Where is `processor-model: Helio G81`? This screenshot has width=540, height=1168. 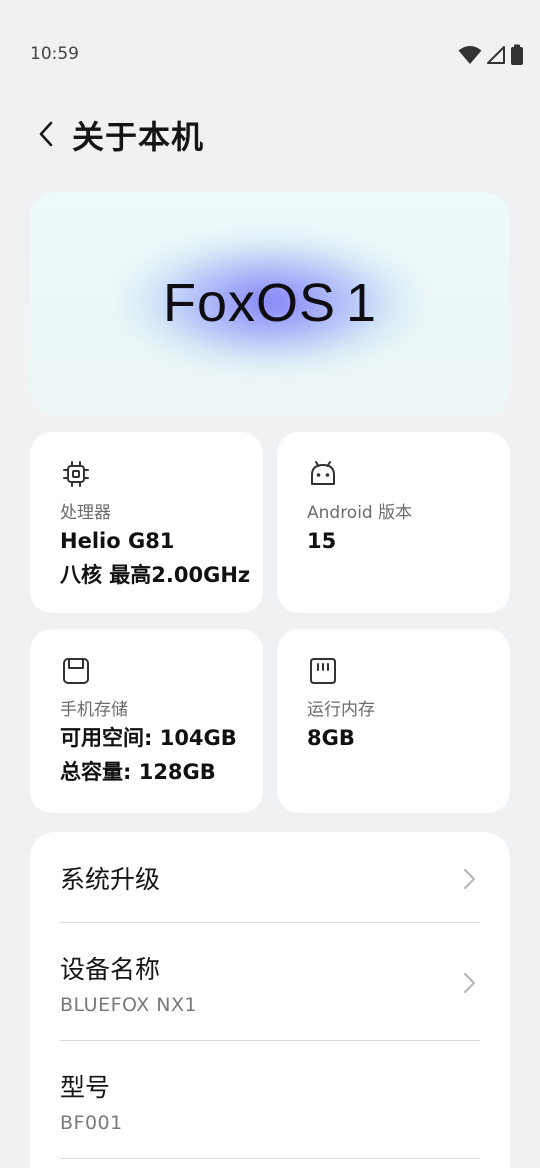 processor-model: Helio G81 is located at coordinates (117, 541).